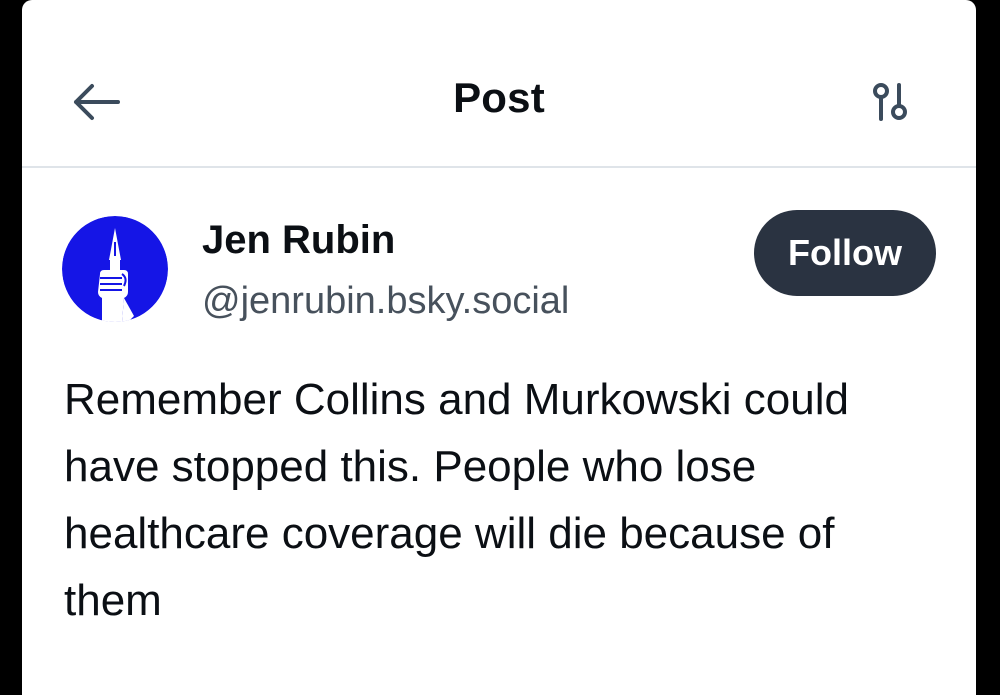  I want to click on thread-settings-button, so click(891, 102).